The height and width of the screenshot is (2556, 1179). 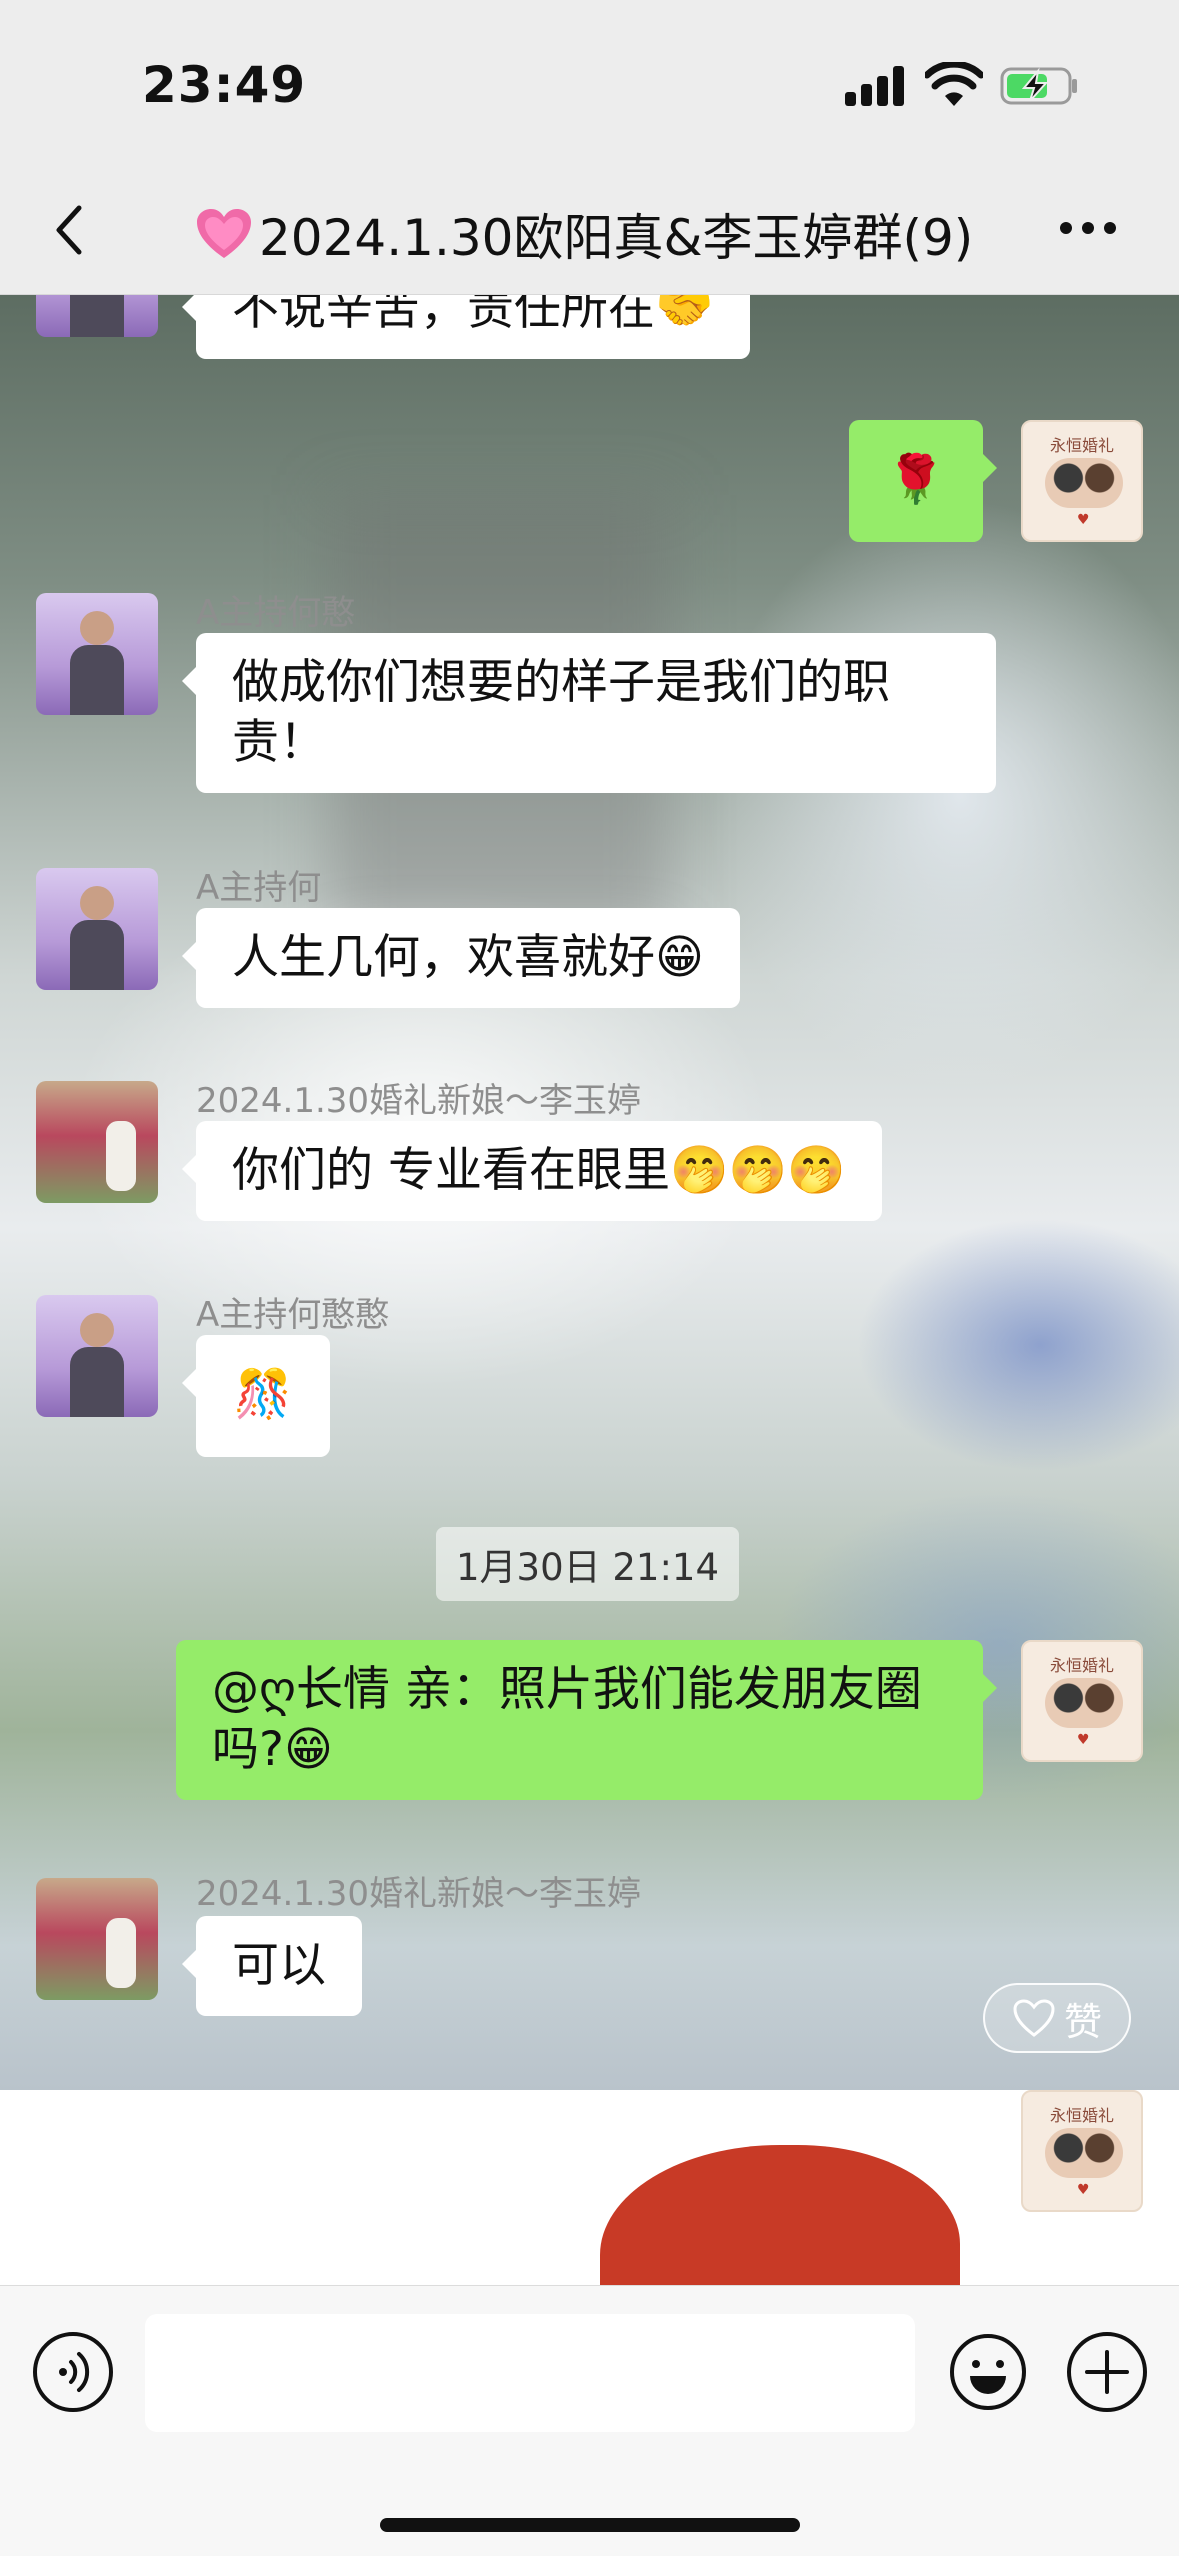 What do you see at coordinates (589, 2187) in the screenshot?
I see `image-message: 永恒婚礼 ♥` at bounding box center [589, 2187].